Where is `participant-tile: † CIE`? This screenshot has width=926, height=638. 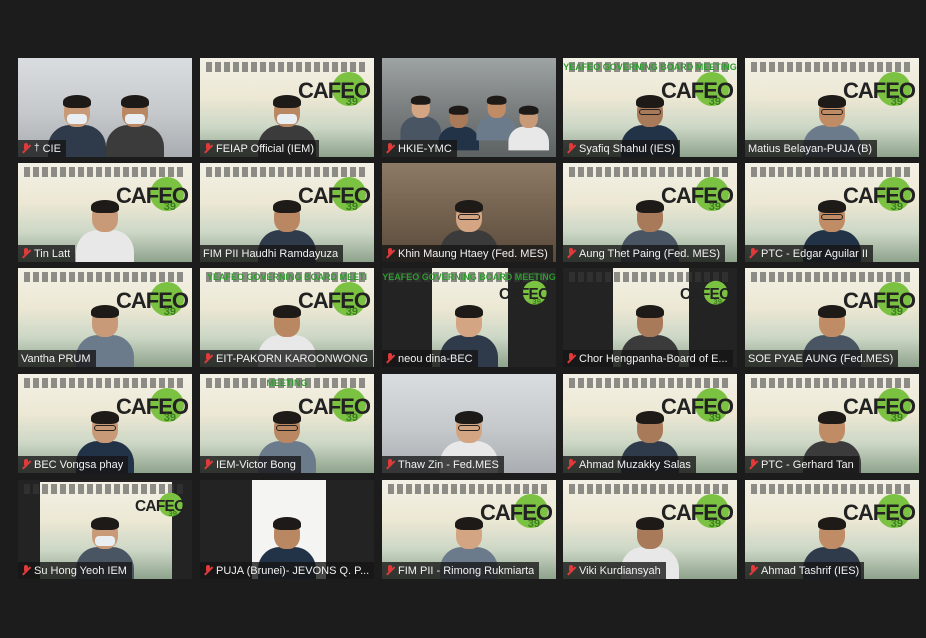
participant-tile: † CIE is located at coordinates (105, 107).